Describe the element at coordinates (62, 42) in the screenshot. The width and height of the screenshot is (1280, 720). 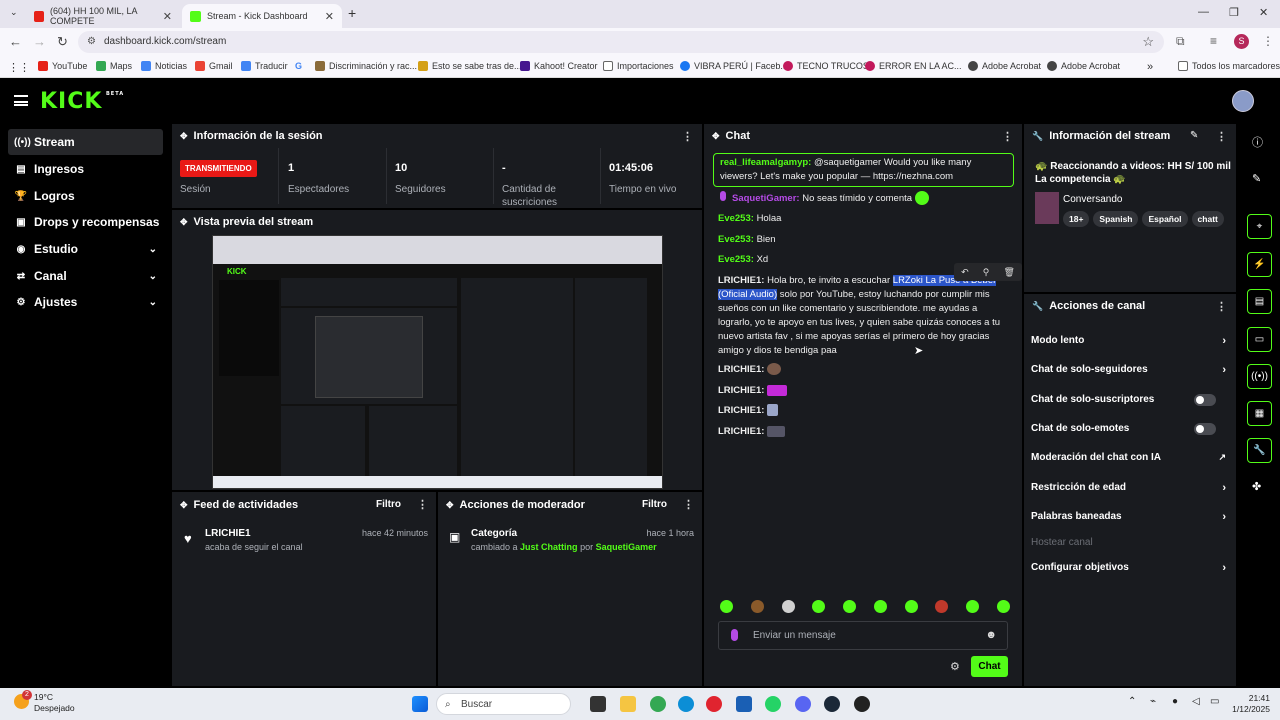
I see `reload-icon: ↻` at that location.